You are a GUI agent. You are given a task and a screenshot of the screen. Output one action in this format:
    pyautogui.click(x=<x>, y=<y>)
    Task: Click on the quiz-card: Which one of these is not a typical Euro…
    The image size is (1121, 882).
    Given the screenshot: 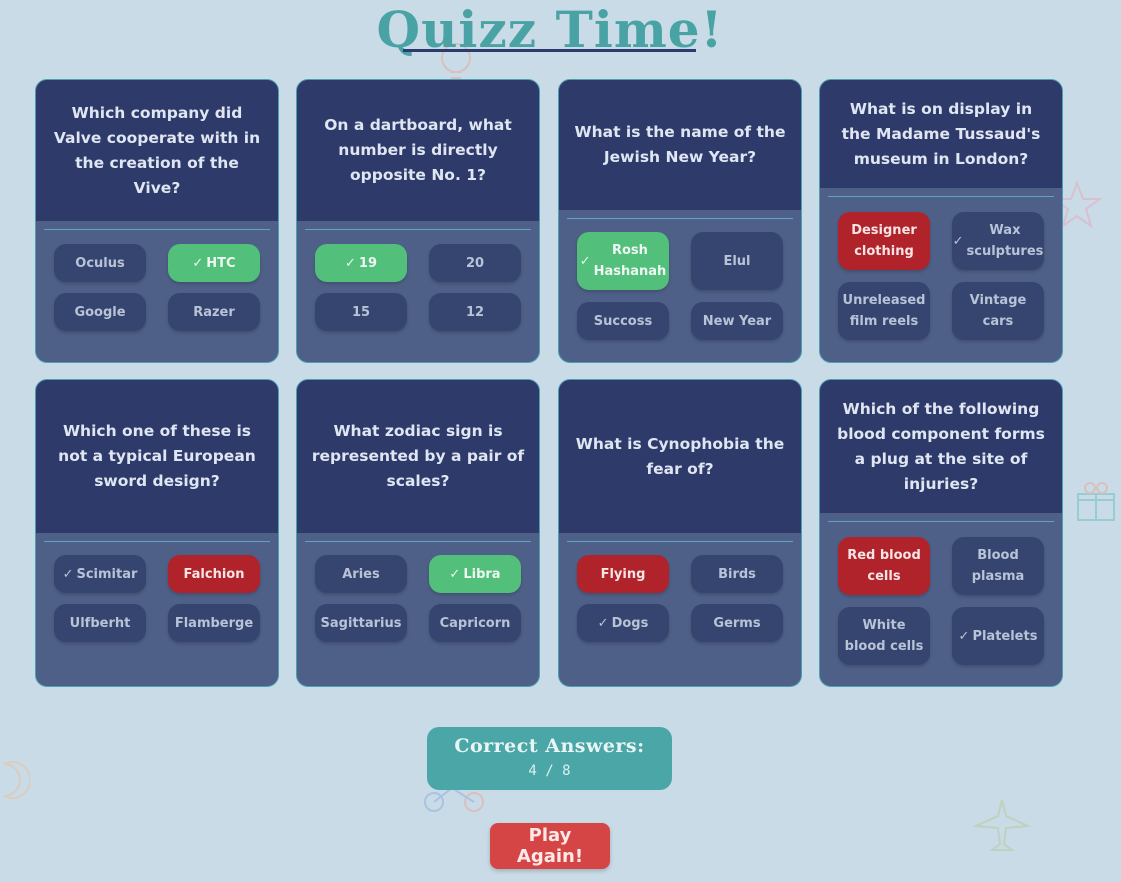 What is the action you would take?
    pyautogui.click(x=157, y=533)
    